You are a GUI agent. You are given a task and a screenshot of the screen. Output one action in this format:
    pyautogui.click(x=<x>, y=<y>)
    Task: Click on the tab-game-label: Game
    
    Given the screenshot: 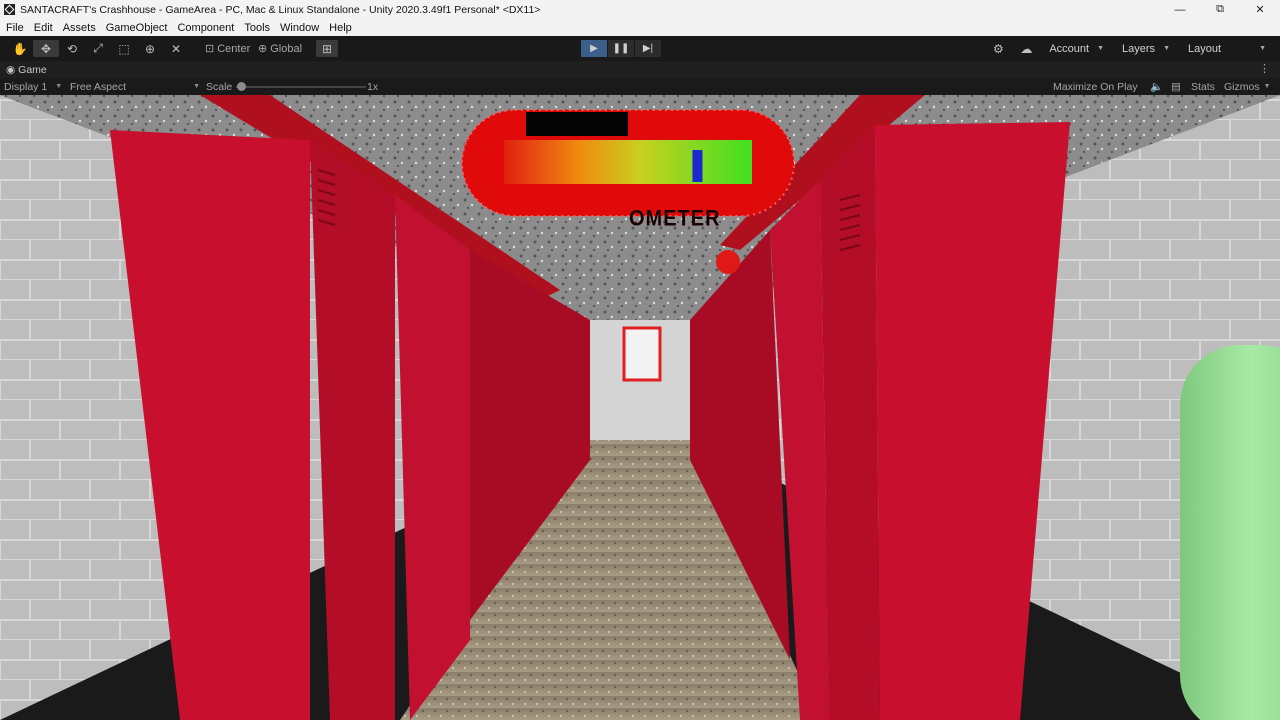 What is the action you would take?
    pyautogui.click(x=32, y=69)
    